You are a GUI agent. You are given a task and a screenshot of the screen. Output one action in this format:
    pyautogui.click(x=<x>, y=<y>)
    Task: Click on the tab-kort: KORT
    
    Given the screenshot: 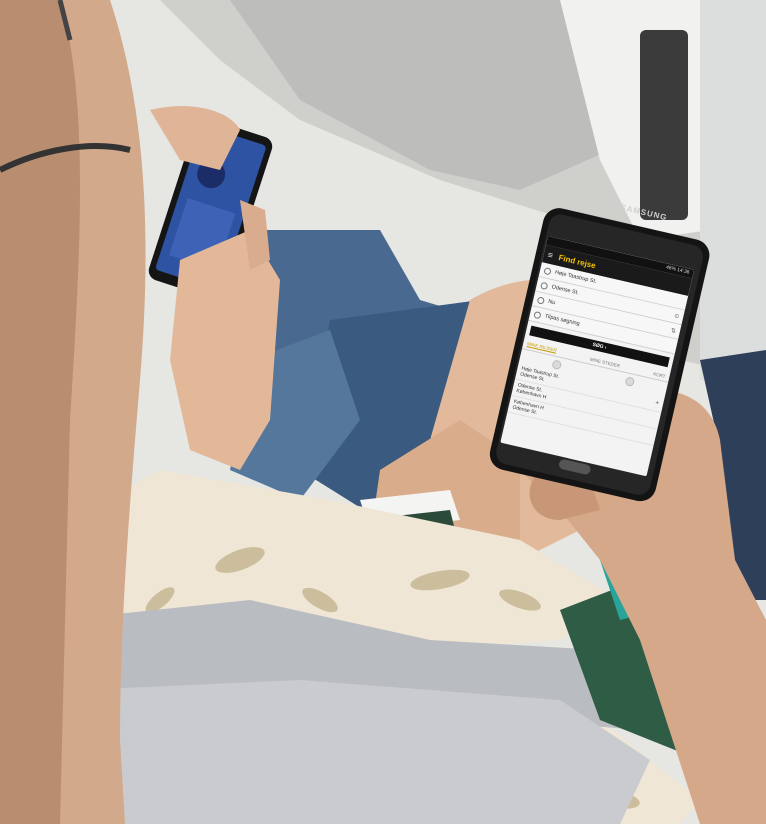 What is the action you would take?
    pyautogui.click(x=659, y=375)
    